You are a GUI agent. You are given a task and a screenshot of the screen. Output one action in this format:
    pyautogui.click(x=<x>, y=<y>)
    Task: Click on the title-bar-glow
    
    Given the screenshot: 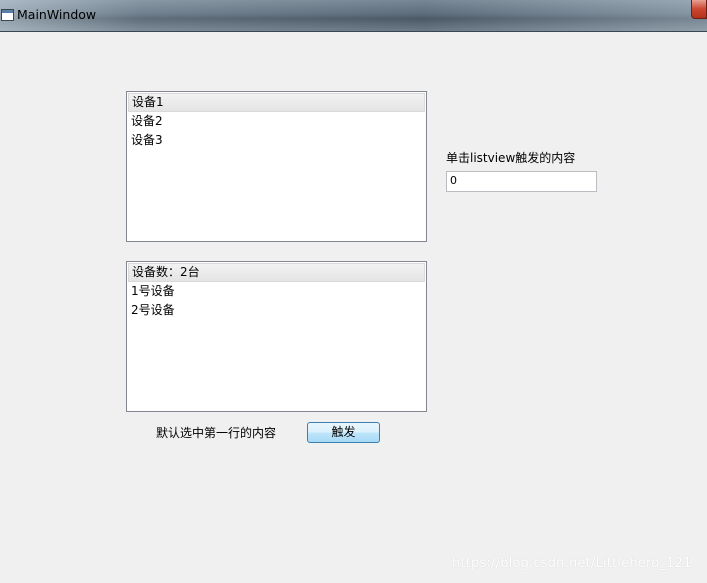 What is the action you would take?
    pyautogui.click(x=353, y=15)
    